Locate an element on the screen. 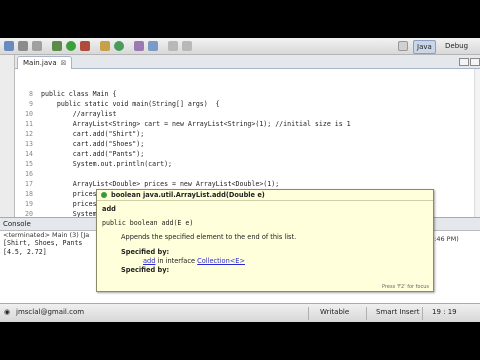 The width and height of the screenshot is (480, 360). debug-perspective-label: Debug is located at coordinates (457, 46).